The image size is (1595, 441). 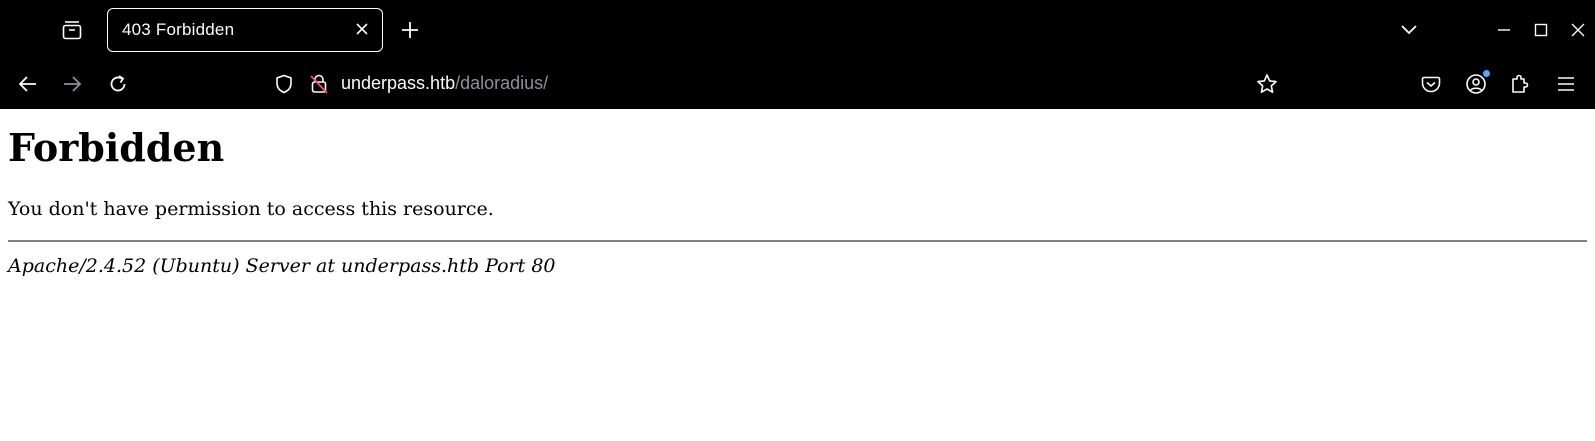 I want to click on shield-icon, so click(x=284, y=84).